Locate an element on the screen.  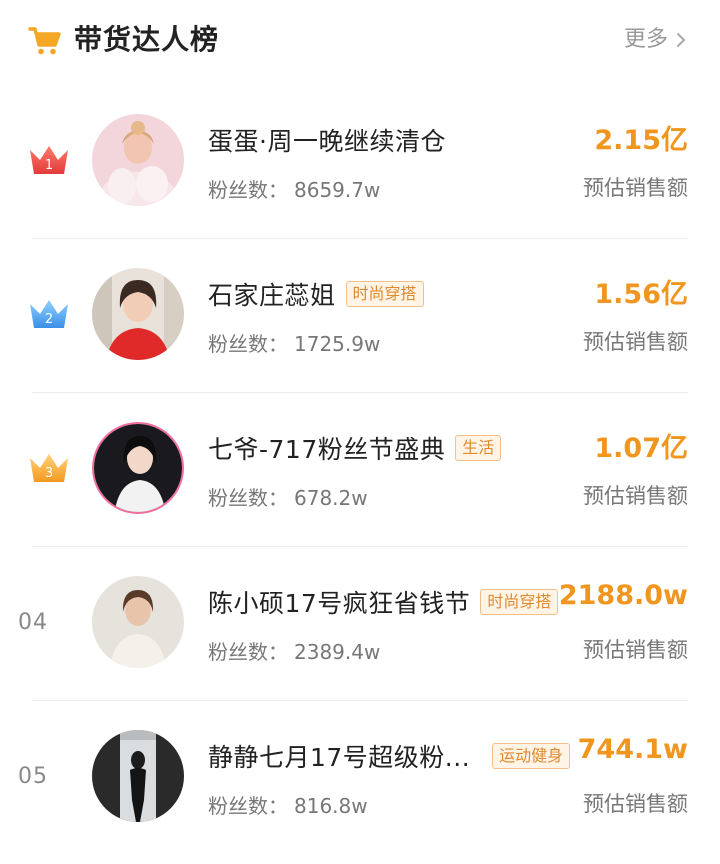
svg-text: 3 is located at coordinates (49, 473).